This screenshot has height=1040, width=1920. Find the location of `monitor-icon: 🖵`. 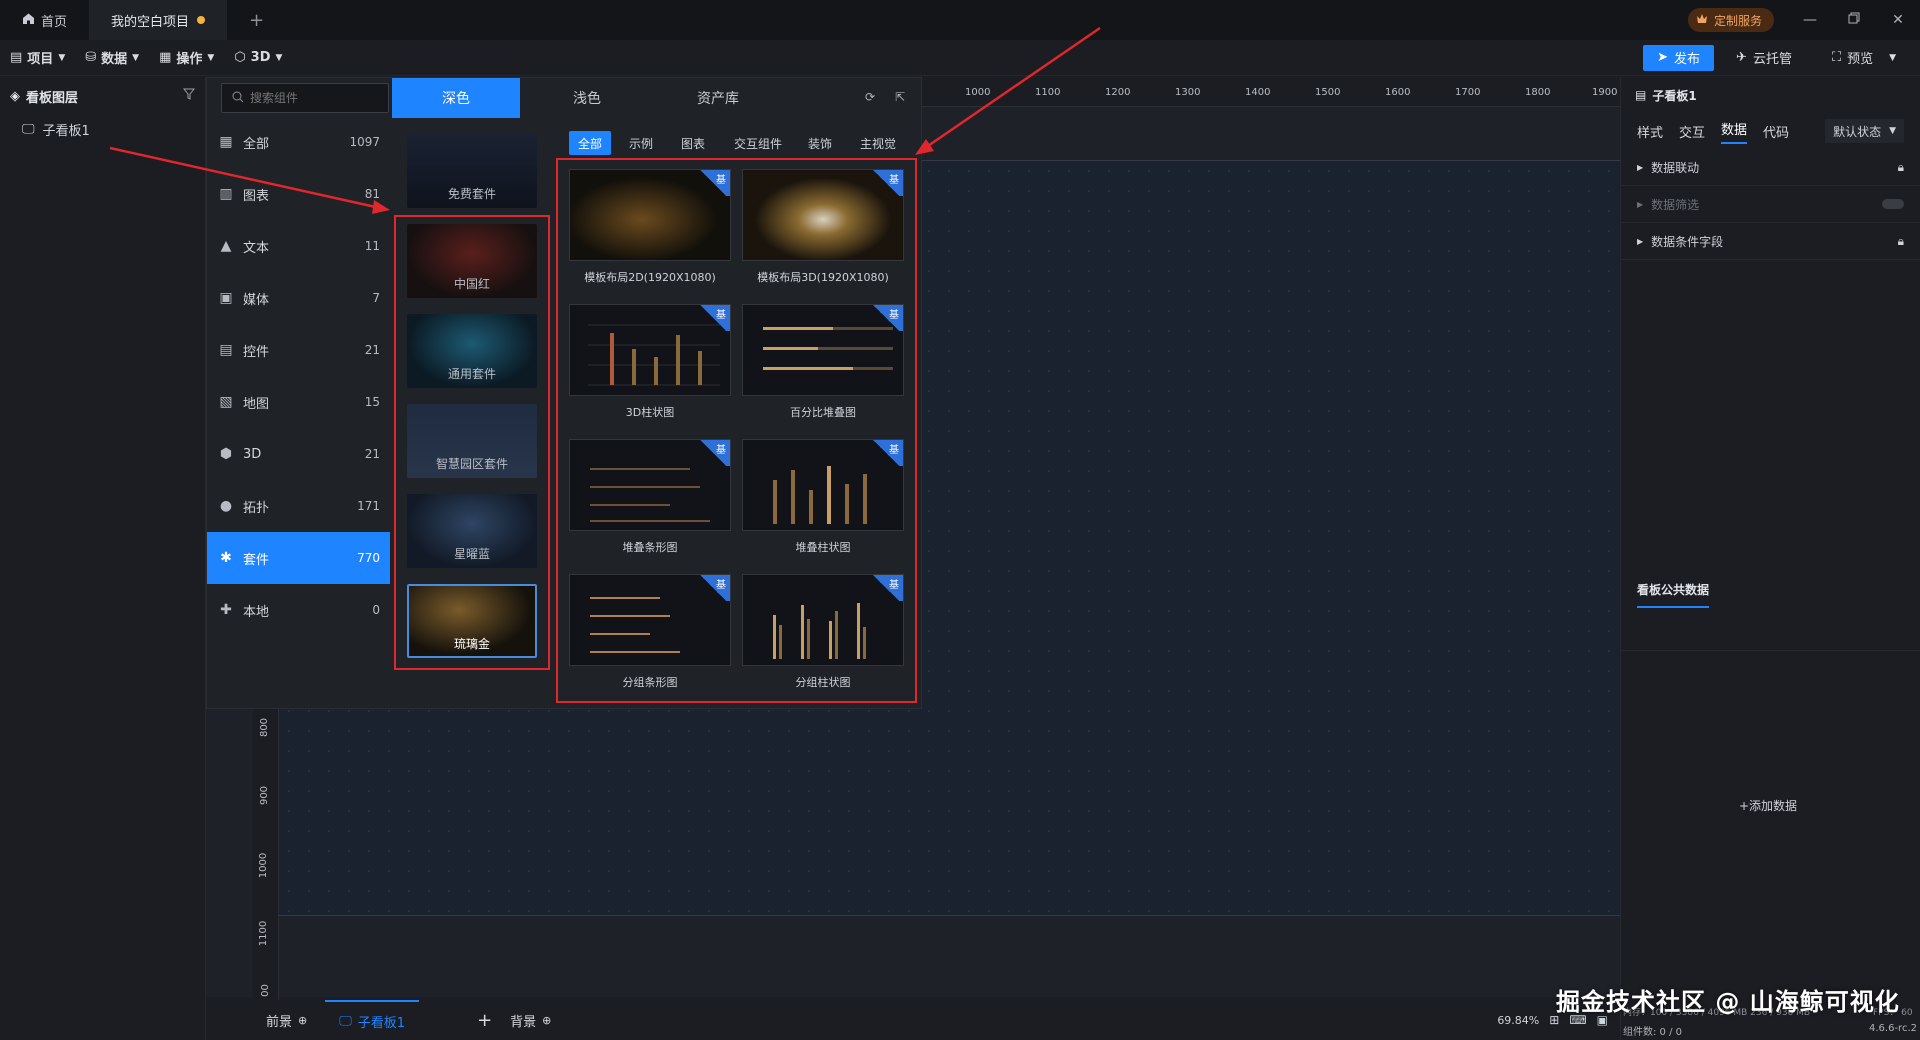

monitor-icon: 🖵 is located at coordinates (345, 1021).